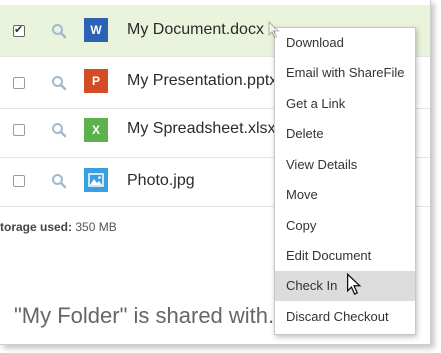  What do you see at coordinates (345, 43) in the screenshot?
I see `menu-item-download: Download` at bounding box center [345, 43].